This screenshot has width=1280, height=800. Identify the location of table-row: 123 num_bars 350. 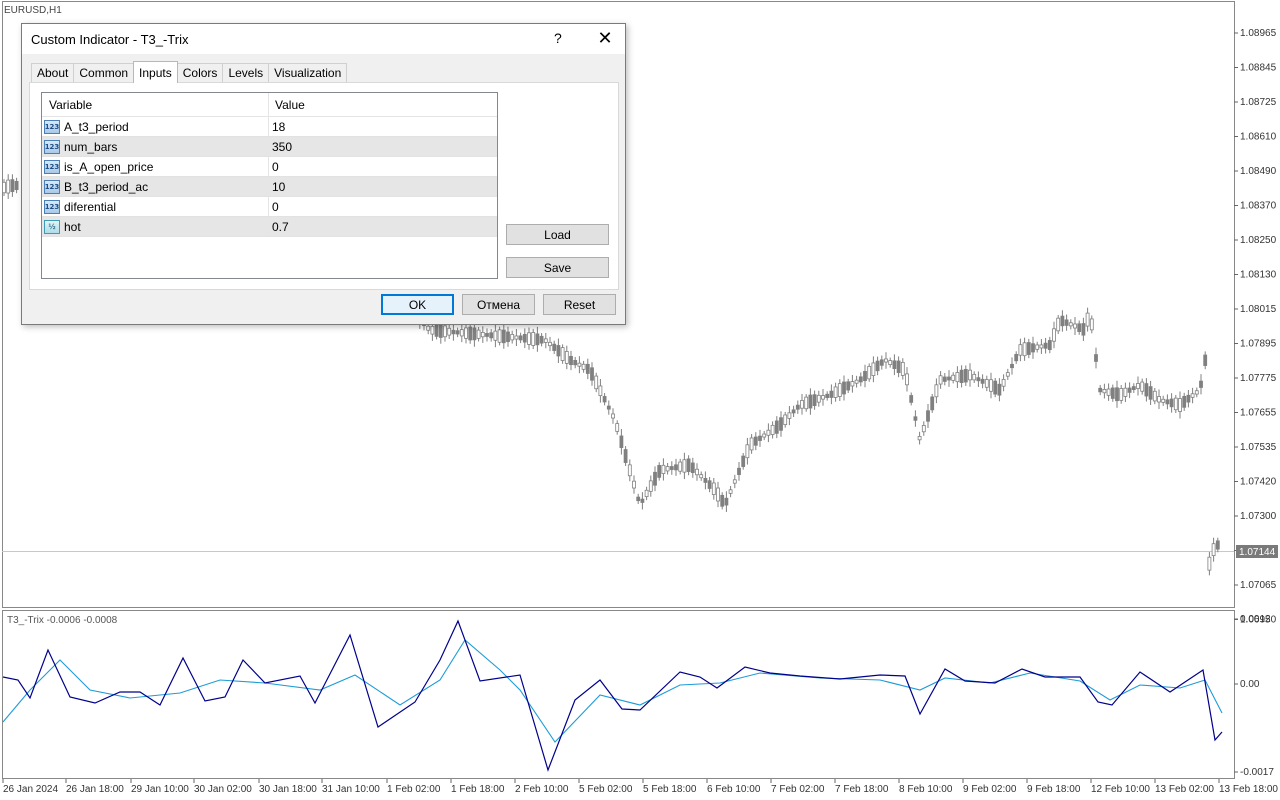
(269, 147).